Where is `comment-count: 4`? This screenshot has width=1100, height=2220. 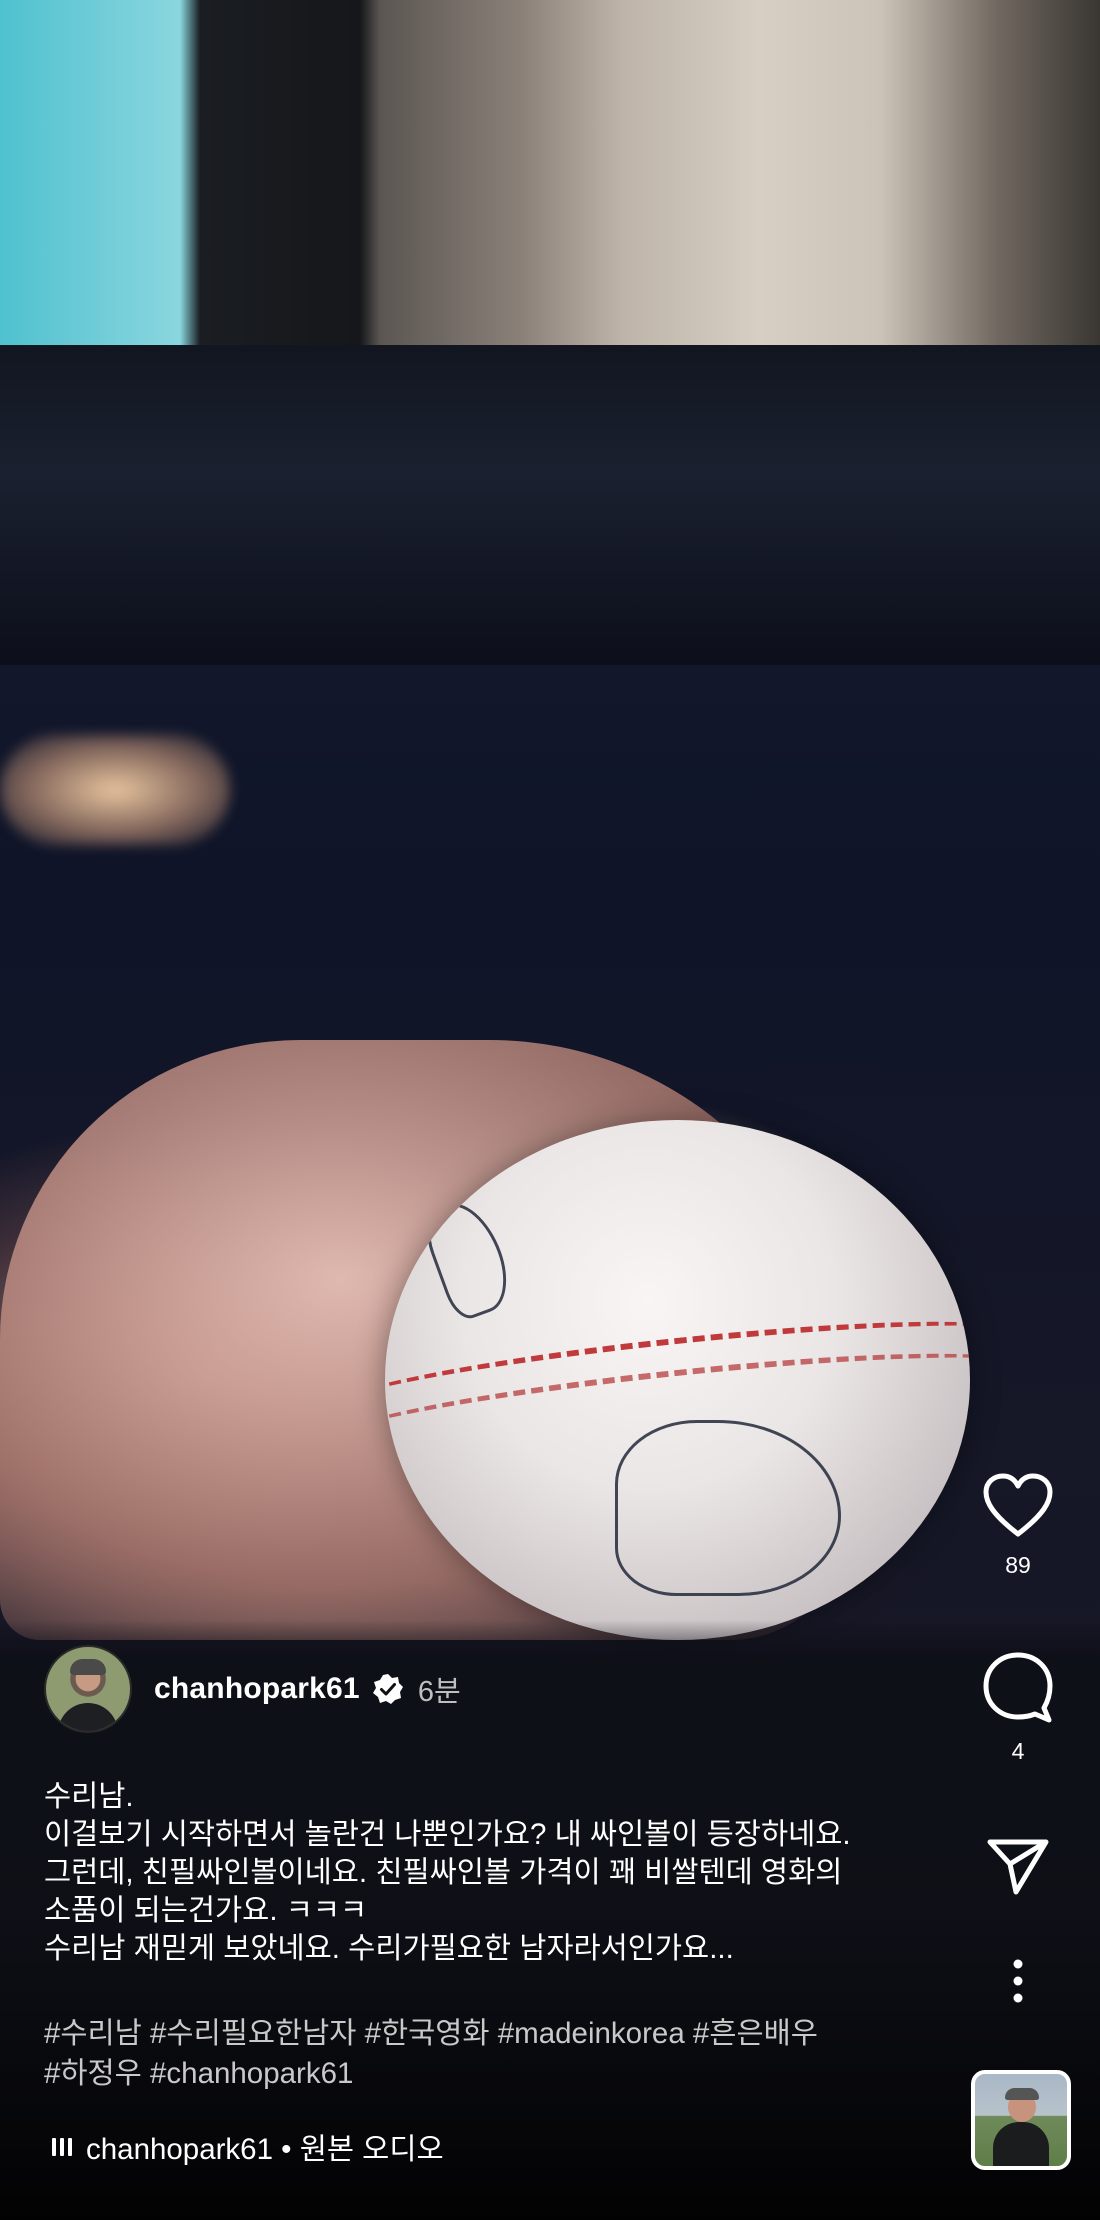 comment-count: 4 is located at coordinates (1018, 1751).